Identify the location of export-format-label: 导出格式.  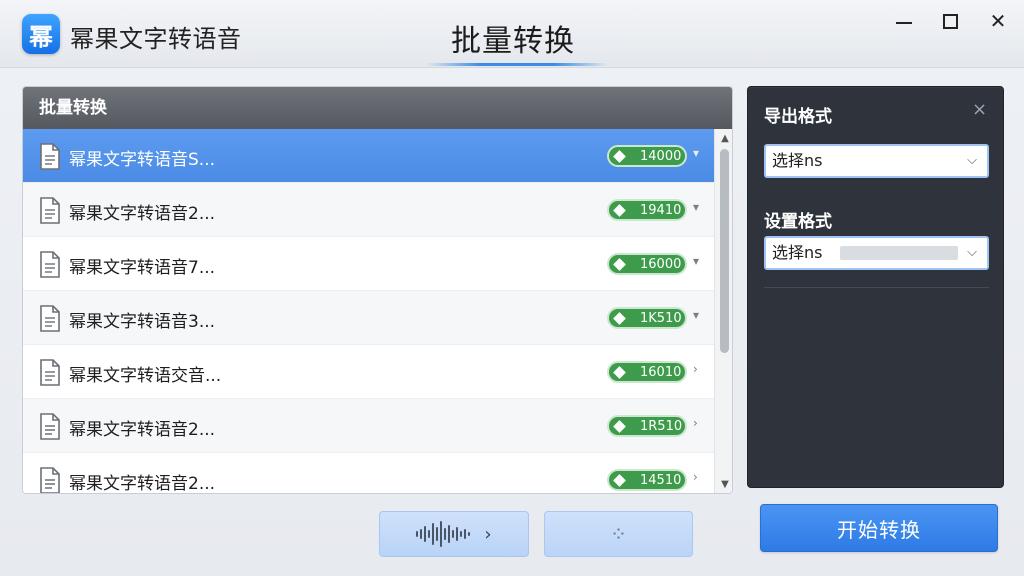
(798, 117).